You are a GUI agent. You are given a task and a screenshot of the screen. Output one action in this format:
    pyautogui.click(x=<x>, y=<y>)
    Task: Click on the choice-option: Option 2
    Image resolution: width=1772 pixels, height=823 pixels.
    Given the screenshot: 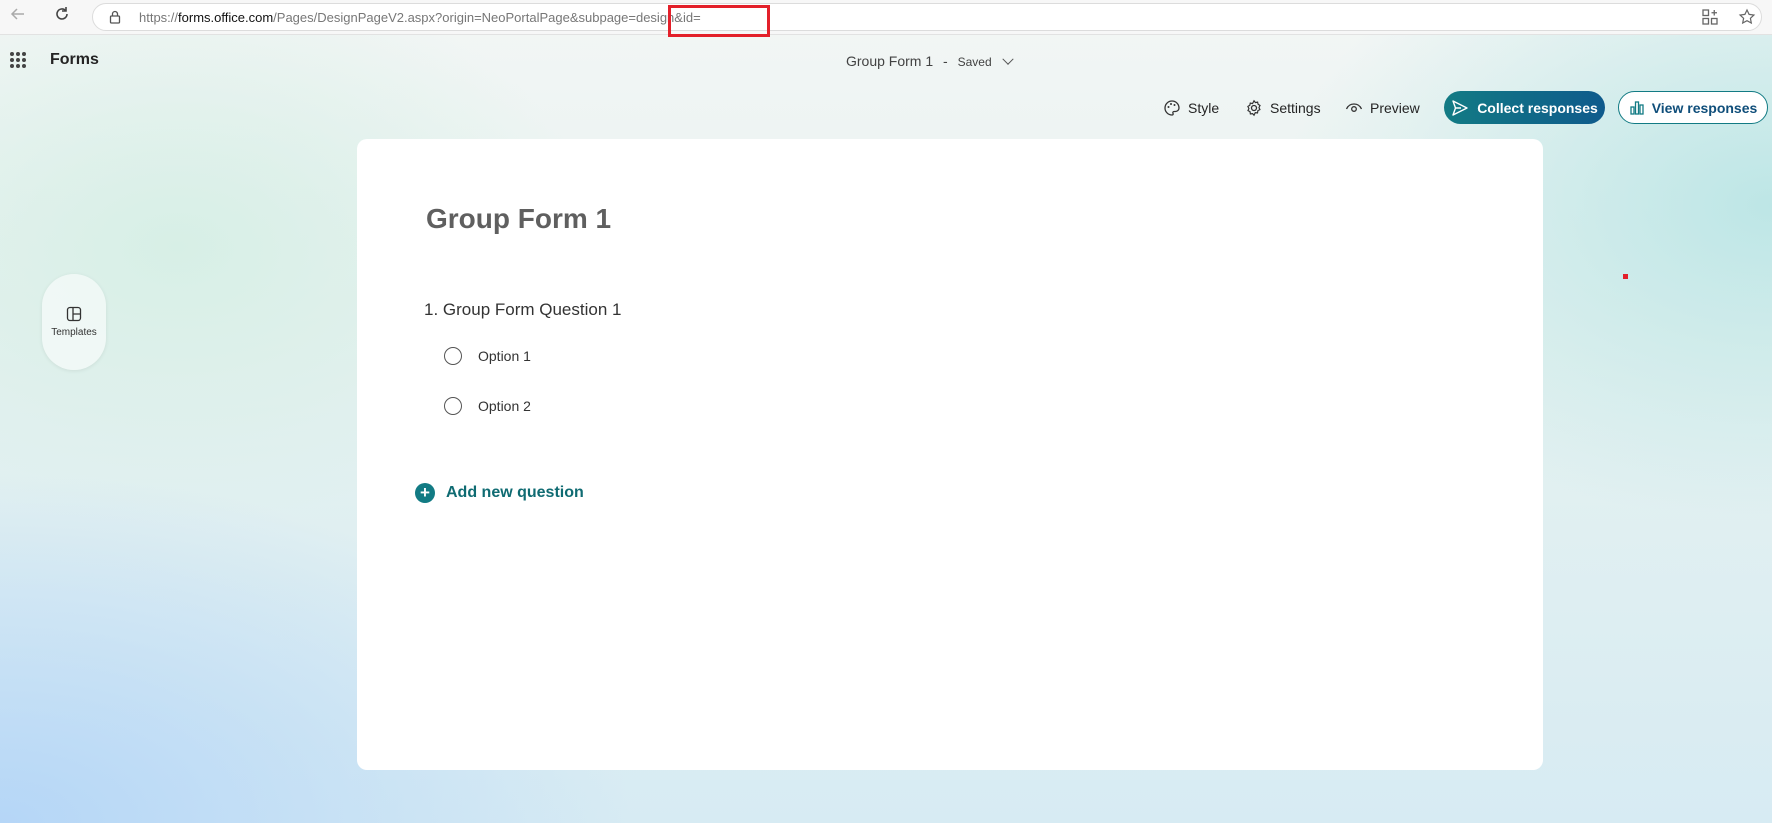 What is the action you would take?
    pyautogui.click(x=487, y=406)
    